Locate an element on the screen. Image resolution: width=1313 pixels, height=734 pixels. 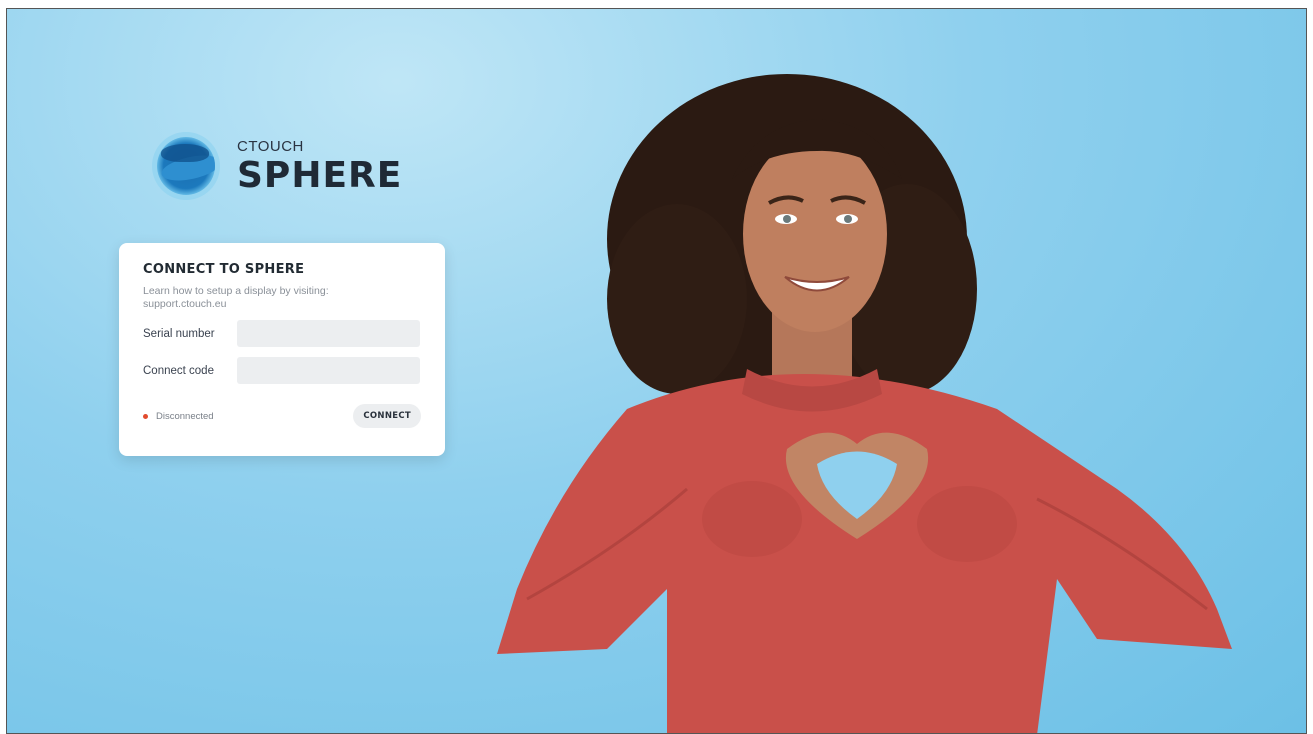
ctouch-sphere-logo: CTOUCH SPHERE is located at coordinates (279, 166).